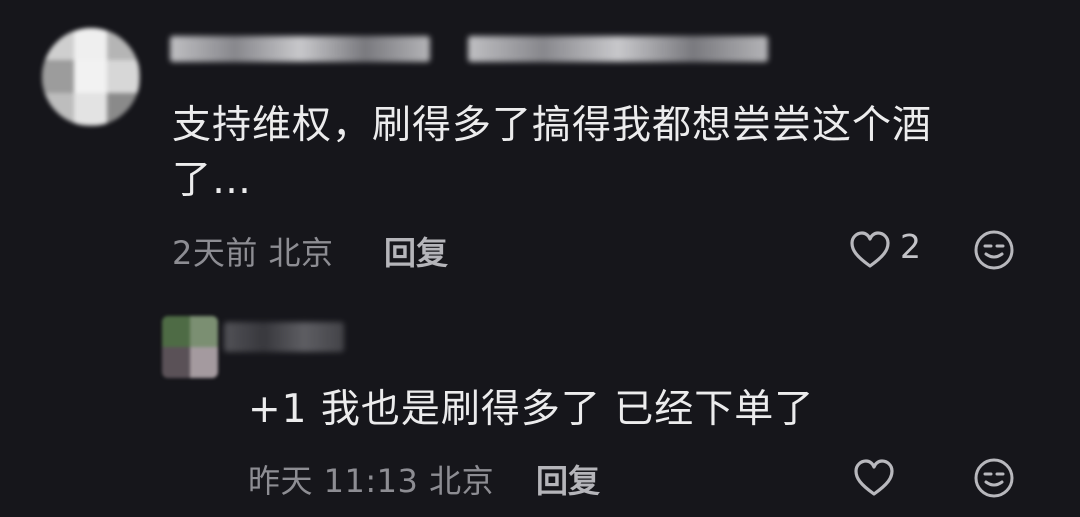  I want to click on reply-like-button, so click(874, 478).